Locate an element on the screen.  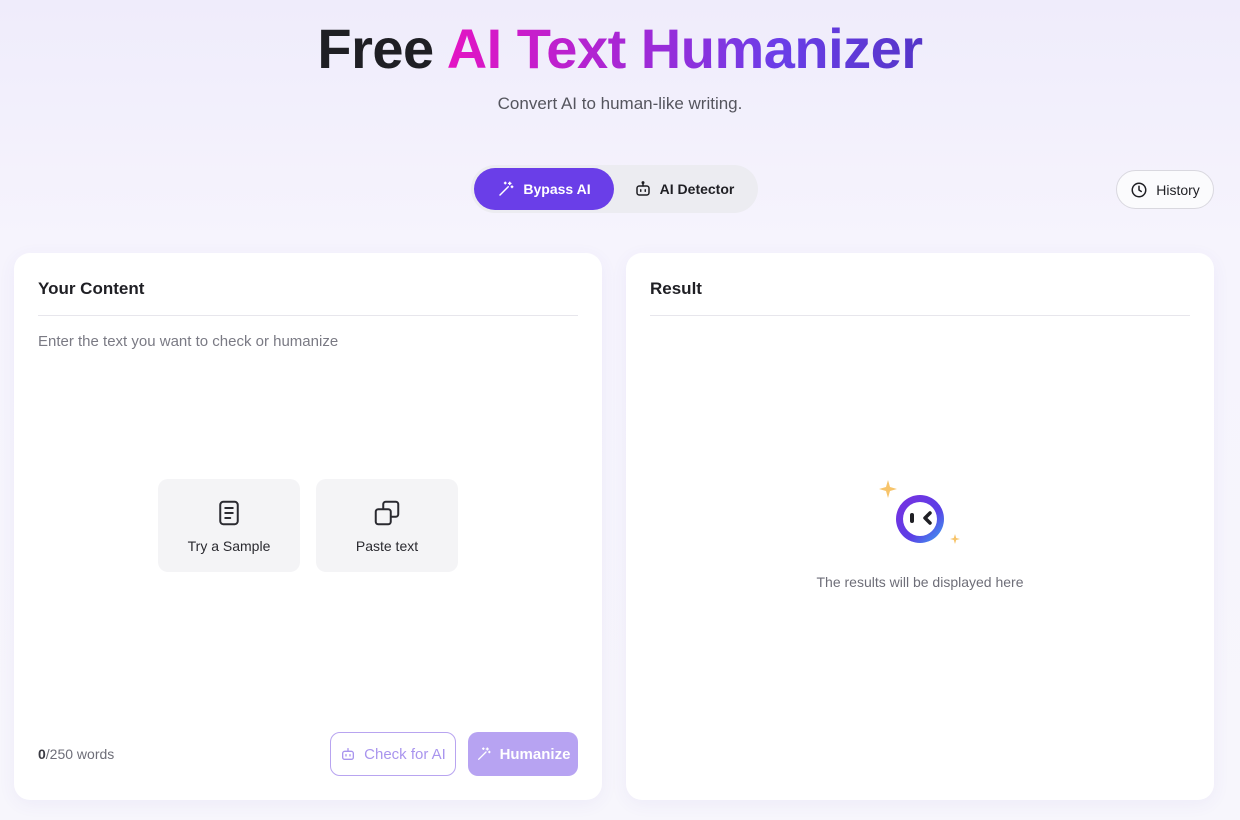
paste-text-button: Paste text is located at coordinates (387, 525).